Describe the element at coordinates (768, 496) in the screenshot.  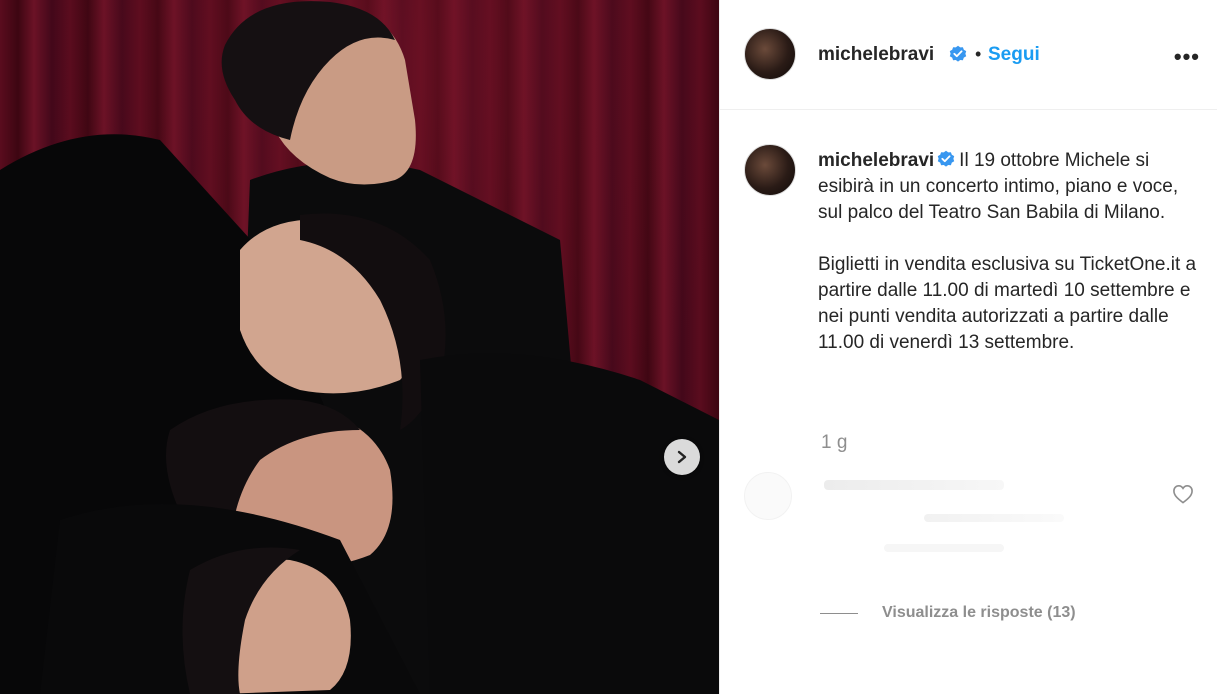
I see `comment-avatar` at that location.